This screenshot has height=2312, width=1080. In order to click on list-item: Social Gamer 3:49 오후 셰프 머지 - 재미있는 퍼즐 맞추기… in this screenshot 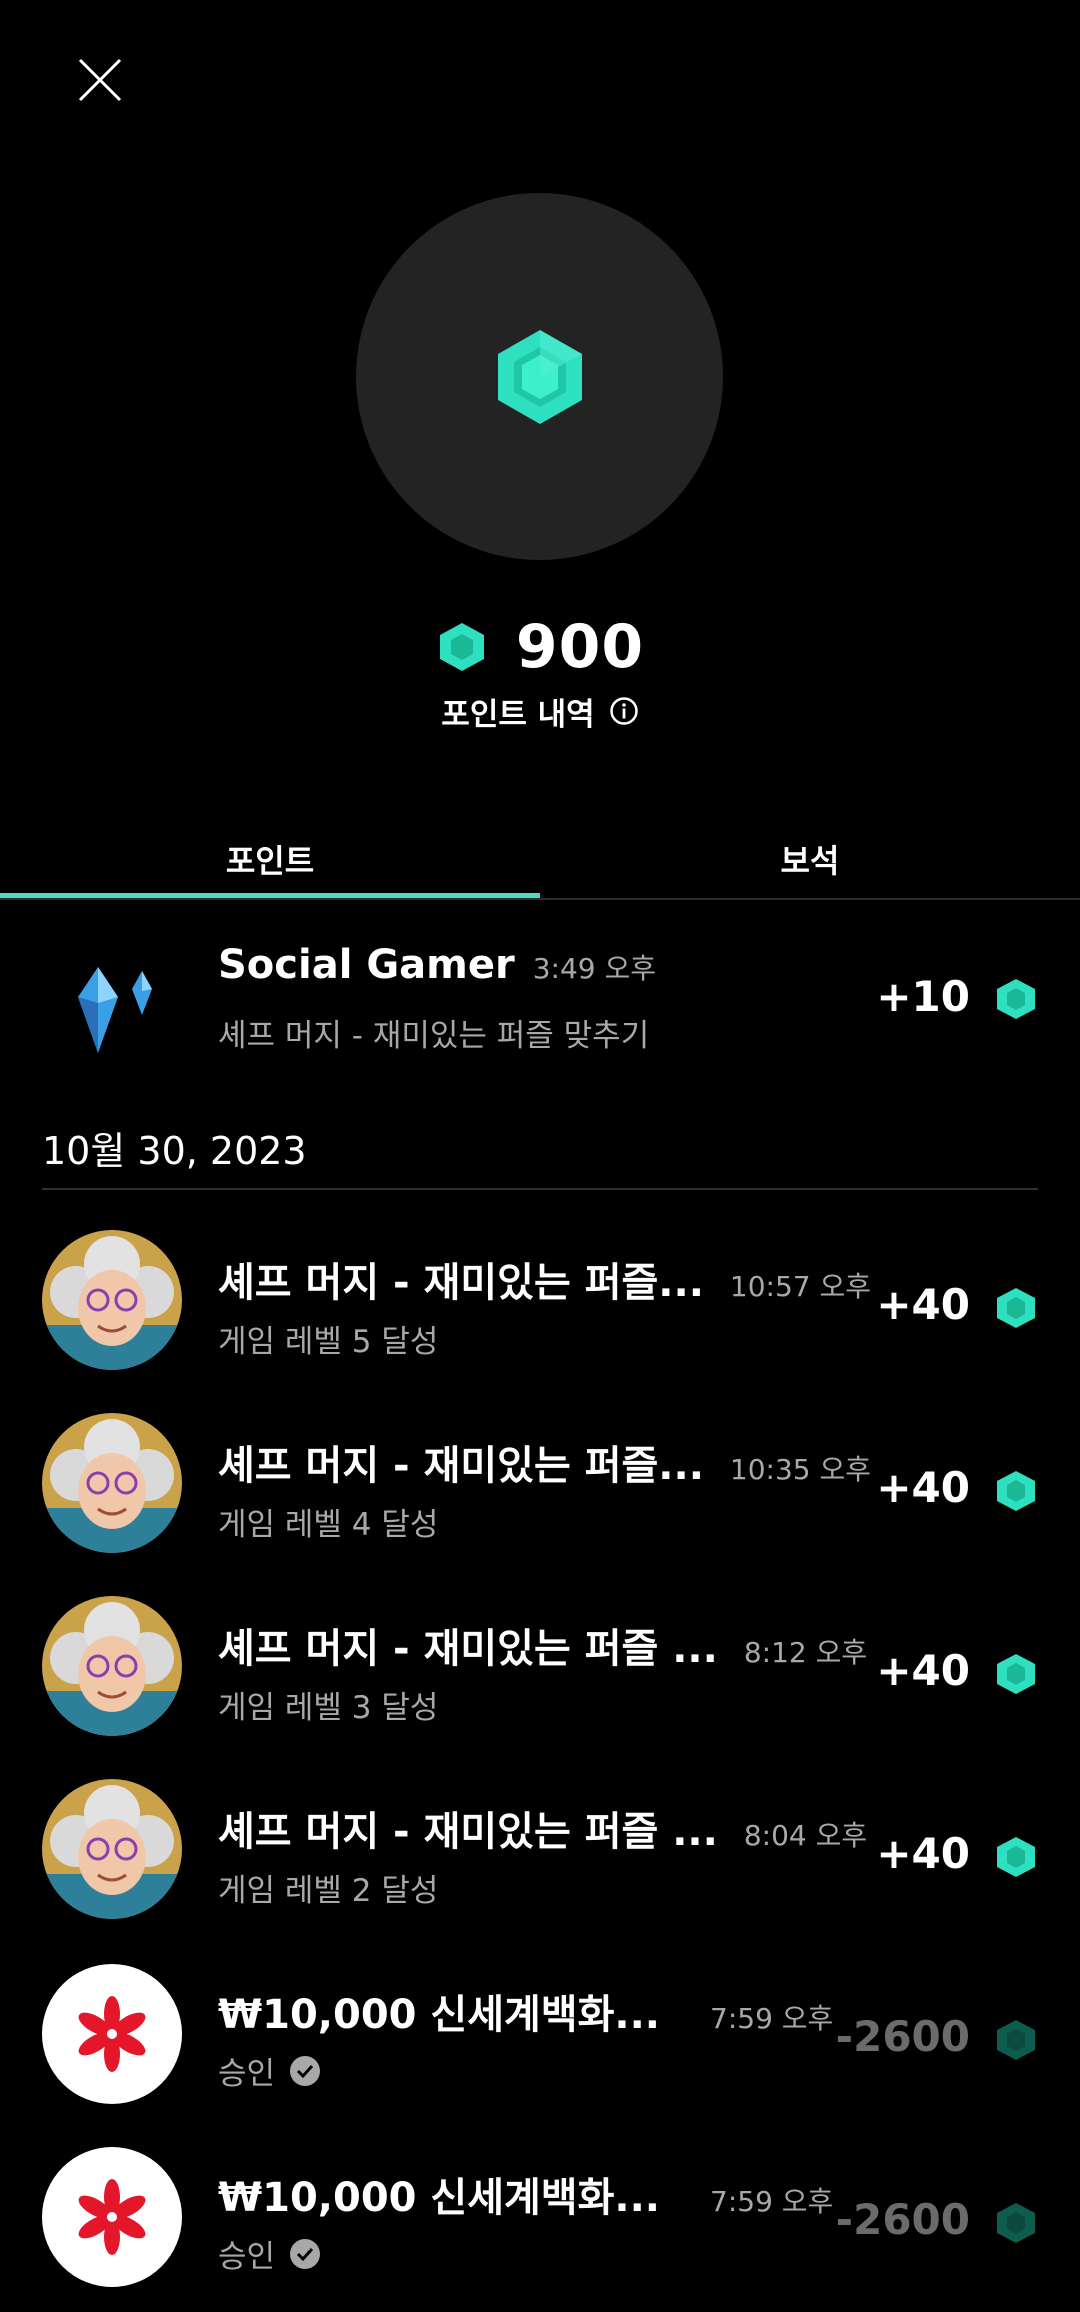, I will do `click(540, 990)`.